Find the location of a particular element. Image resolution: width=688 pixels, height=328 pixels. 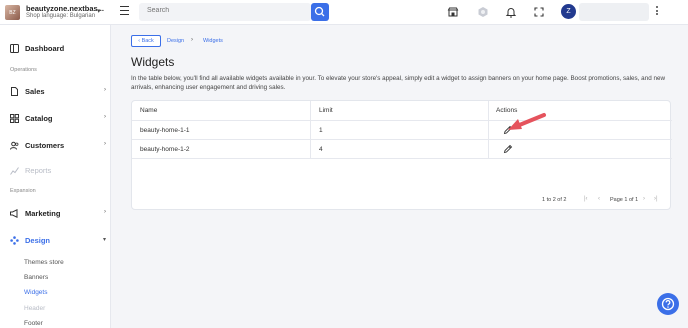

section-label-operations: Operations is located at coordinates (23, 70).